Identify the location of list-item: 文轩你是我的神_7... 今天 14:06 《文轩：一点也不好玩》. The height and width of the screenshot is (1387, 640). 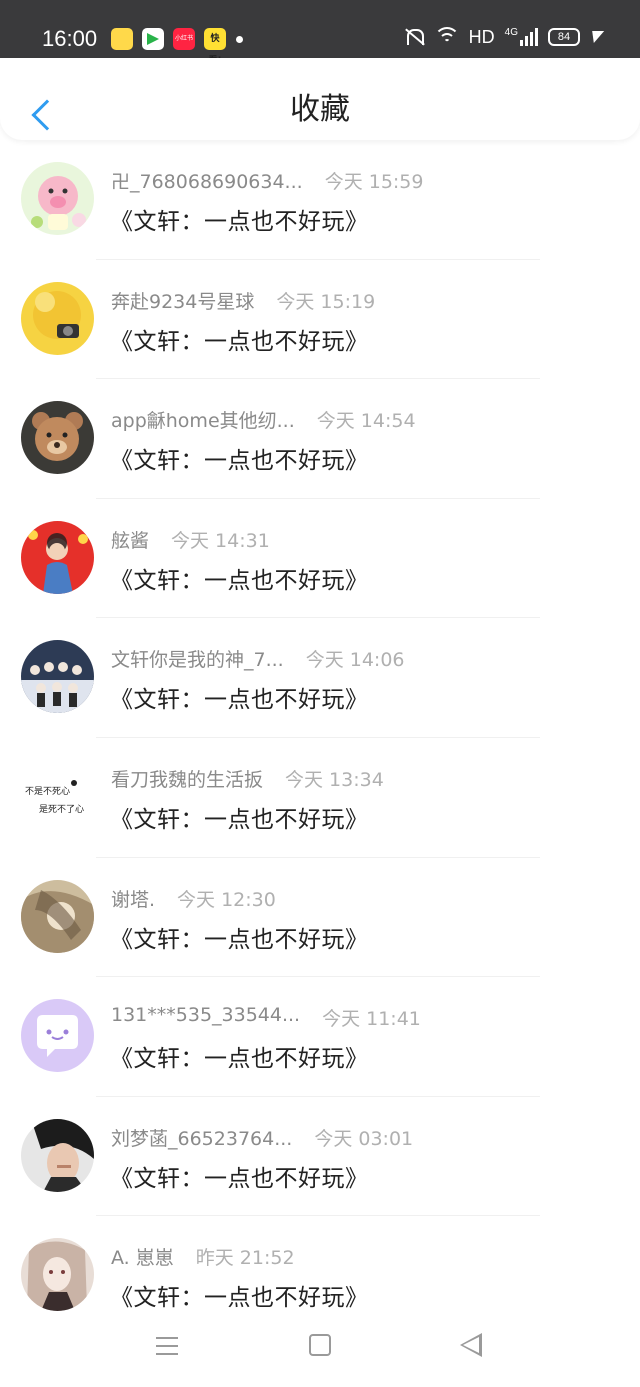
(320, 678).